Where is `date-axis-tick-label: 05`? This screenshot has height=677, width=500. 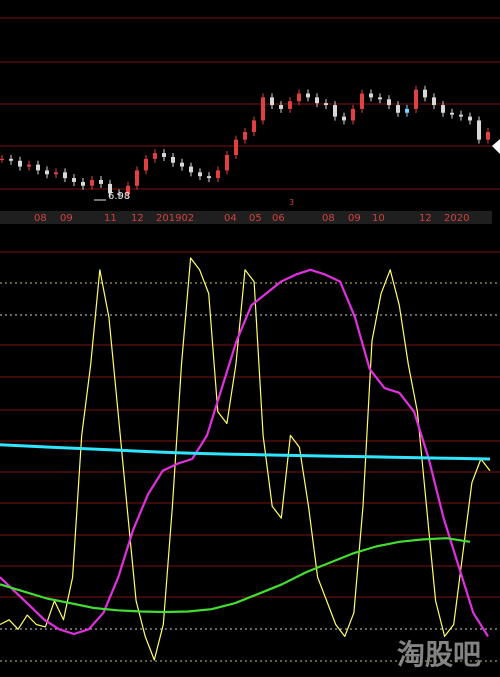 date-axis-tick-label: 05 is located at coordinates (255, 218).